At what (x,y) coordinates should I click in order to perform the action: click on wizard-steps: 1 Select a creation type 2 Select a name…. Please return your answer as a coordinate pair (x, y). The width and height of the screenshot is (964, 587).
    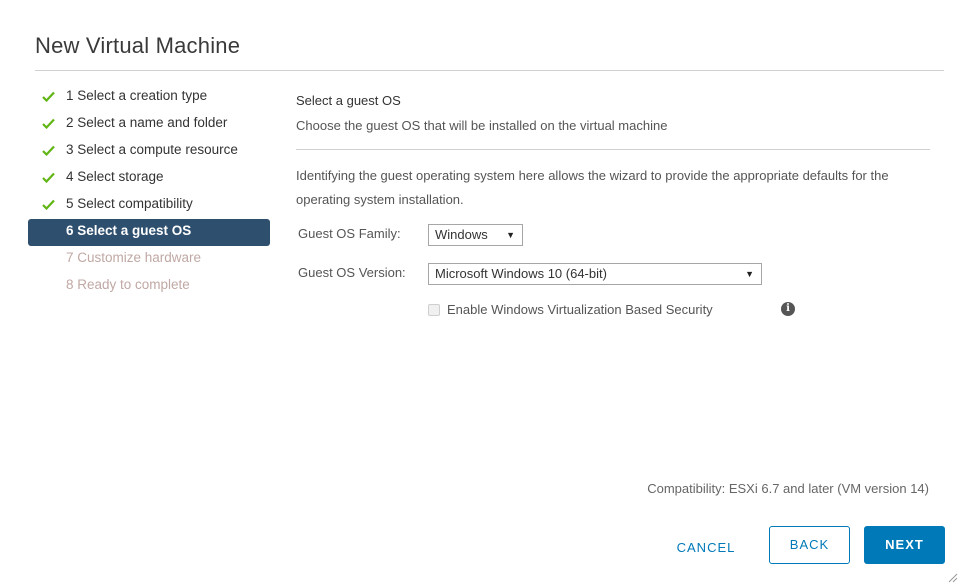
    Looking at the image, I should click on (151, 192).